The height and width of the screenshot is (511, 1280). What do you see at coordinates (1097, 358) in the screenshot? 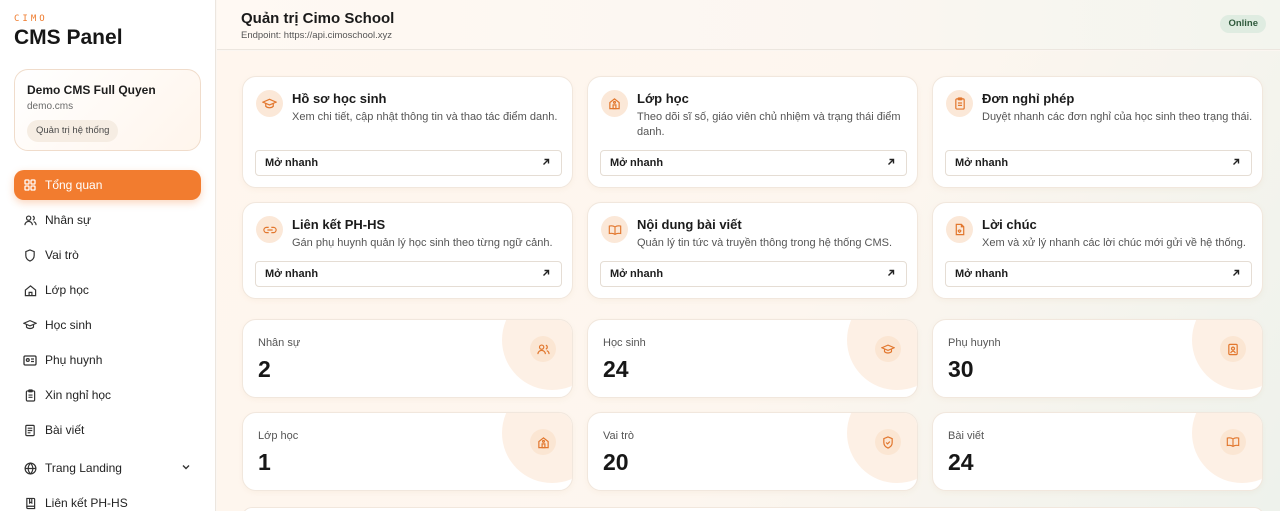
I see `stat-card-parents: Phụ huynh 30` at bounding box center [1097, 358].